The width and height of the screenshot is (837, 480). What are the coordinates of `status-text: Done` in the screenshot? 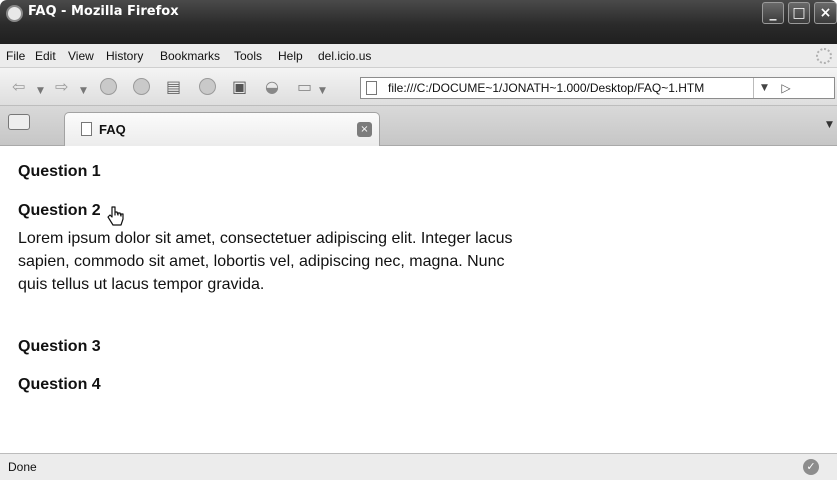 It's located at (22, 467).